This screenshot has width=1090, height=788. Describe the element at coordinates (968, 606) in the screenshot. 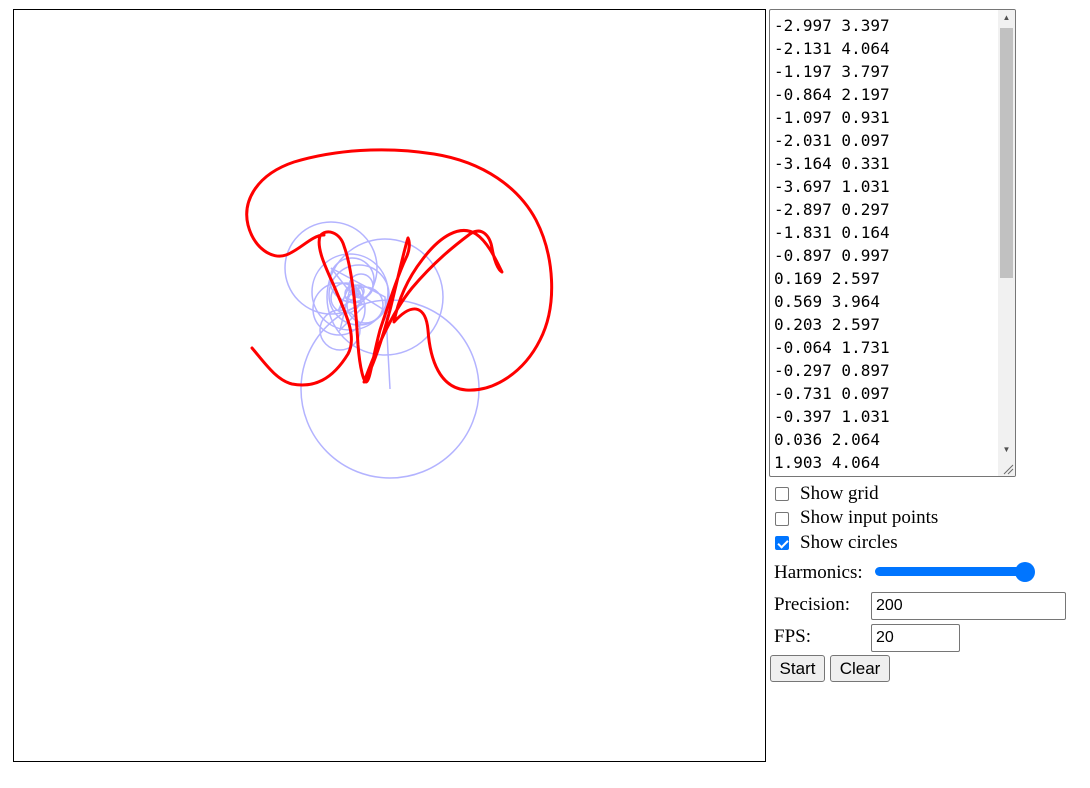

I see `precision-input: 200` at that location.